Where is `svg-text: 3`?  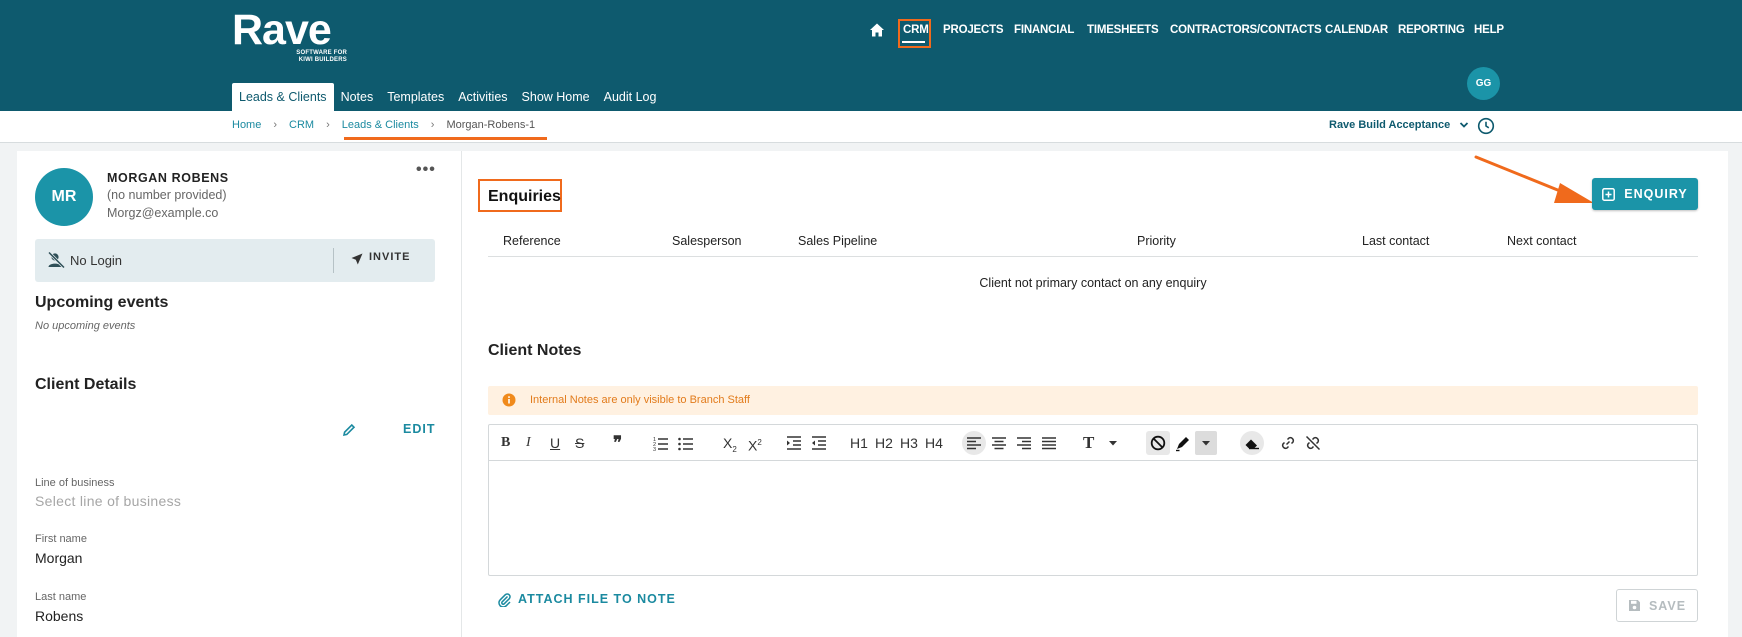 svg-text: 3 is located at coordinates (654, 449).